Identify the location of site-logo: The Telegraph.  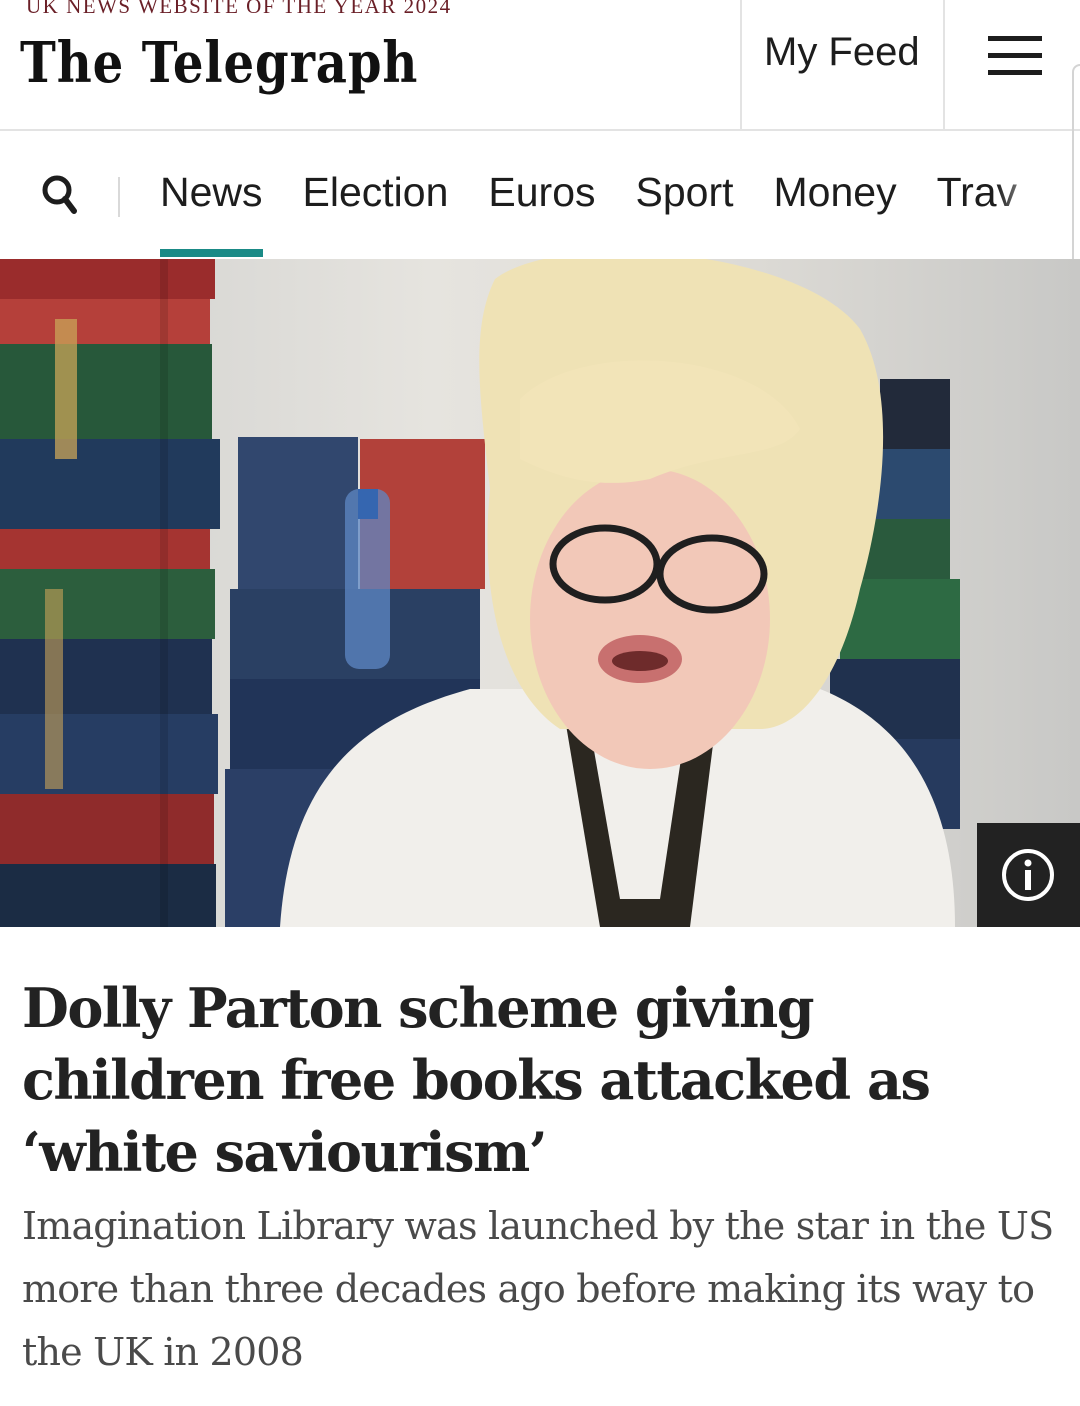
(219, 63).